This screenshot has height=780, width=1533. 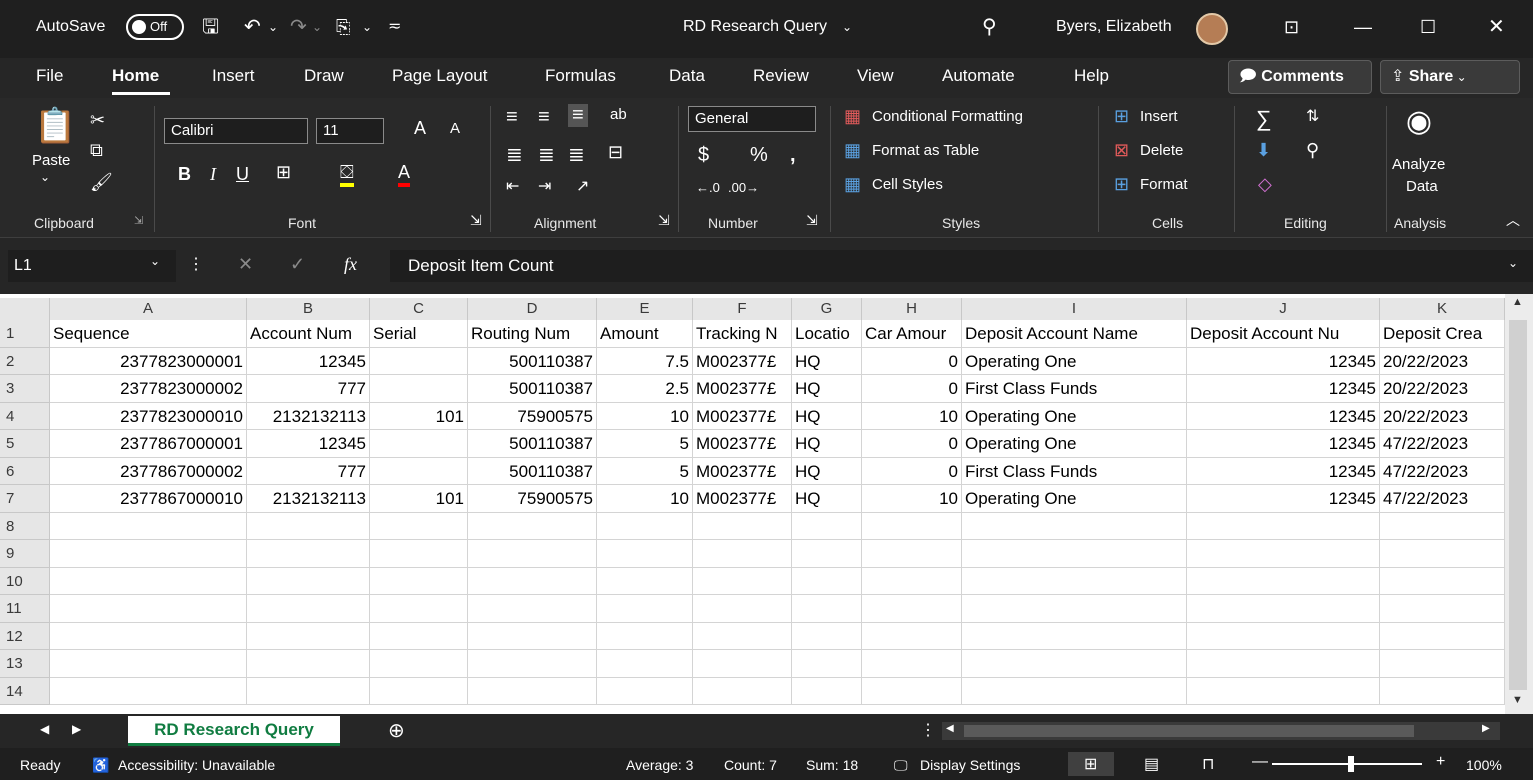 I want to click on table-cell: 2132132113, so click(x=308, y=499).